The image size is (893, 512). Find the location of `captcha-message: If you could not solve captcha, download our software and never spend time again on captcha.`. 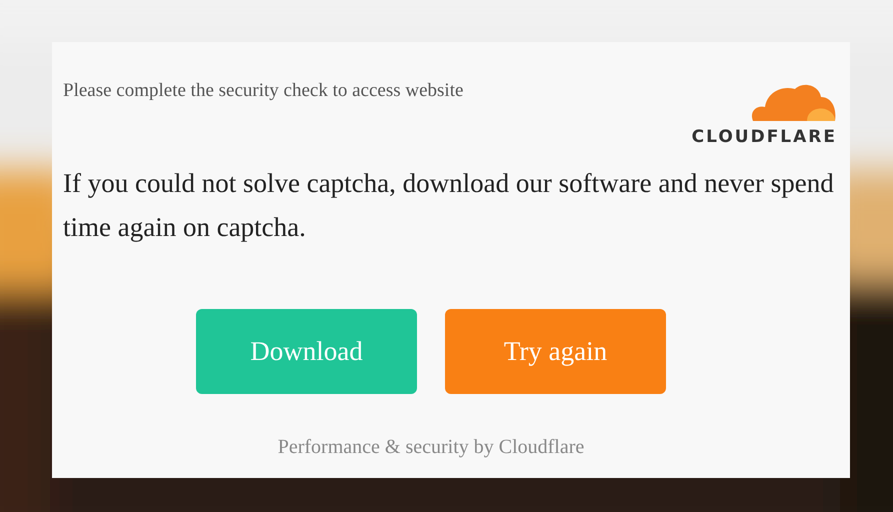

captcha-message: If you could not solve captcha, download our software and never spend time again on captcha. is located at coordinates (449, 205).